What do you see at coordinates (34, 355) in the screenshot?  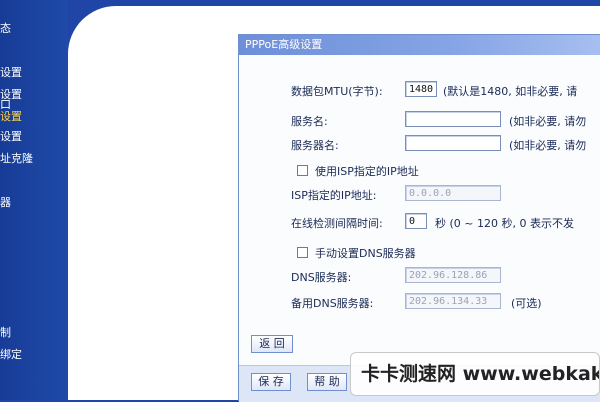 I see `sidebar-item: 绑定` at bounding box center [34, 355].